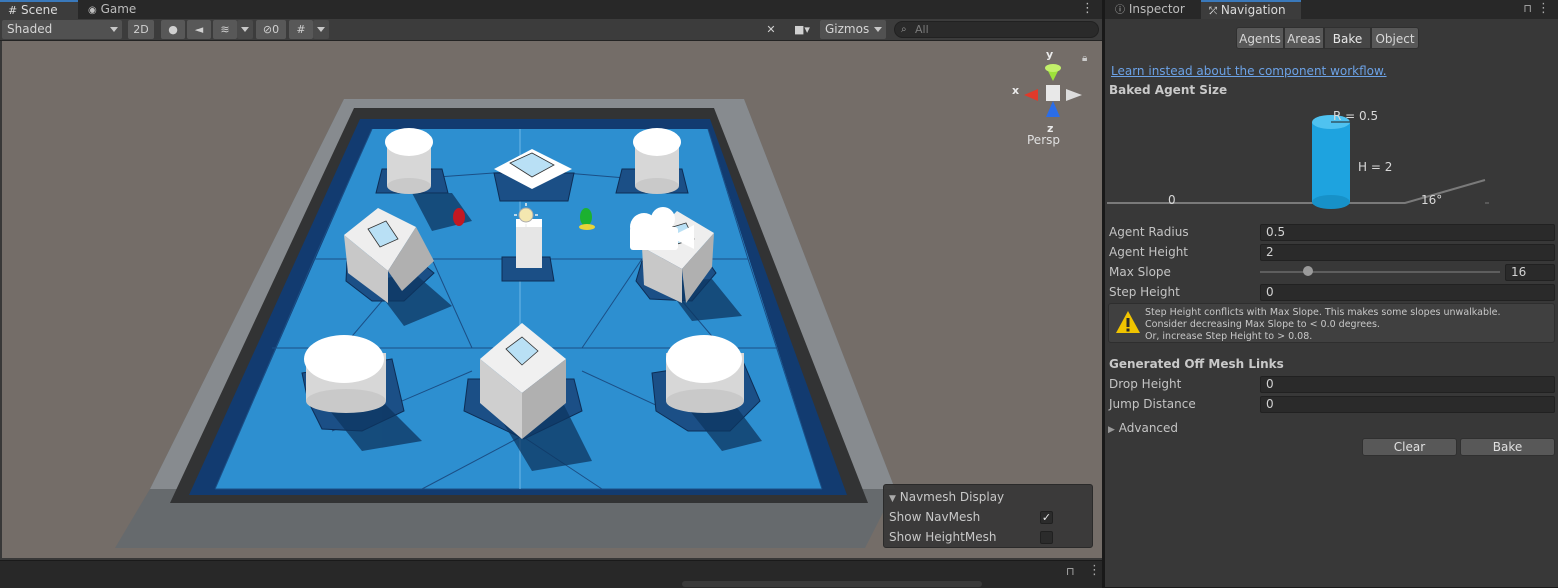  Describe the element at coordinates (39, 9) in the screenshot. I see `tab-scene: # Scene` at that location.